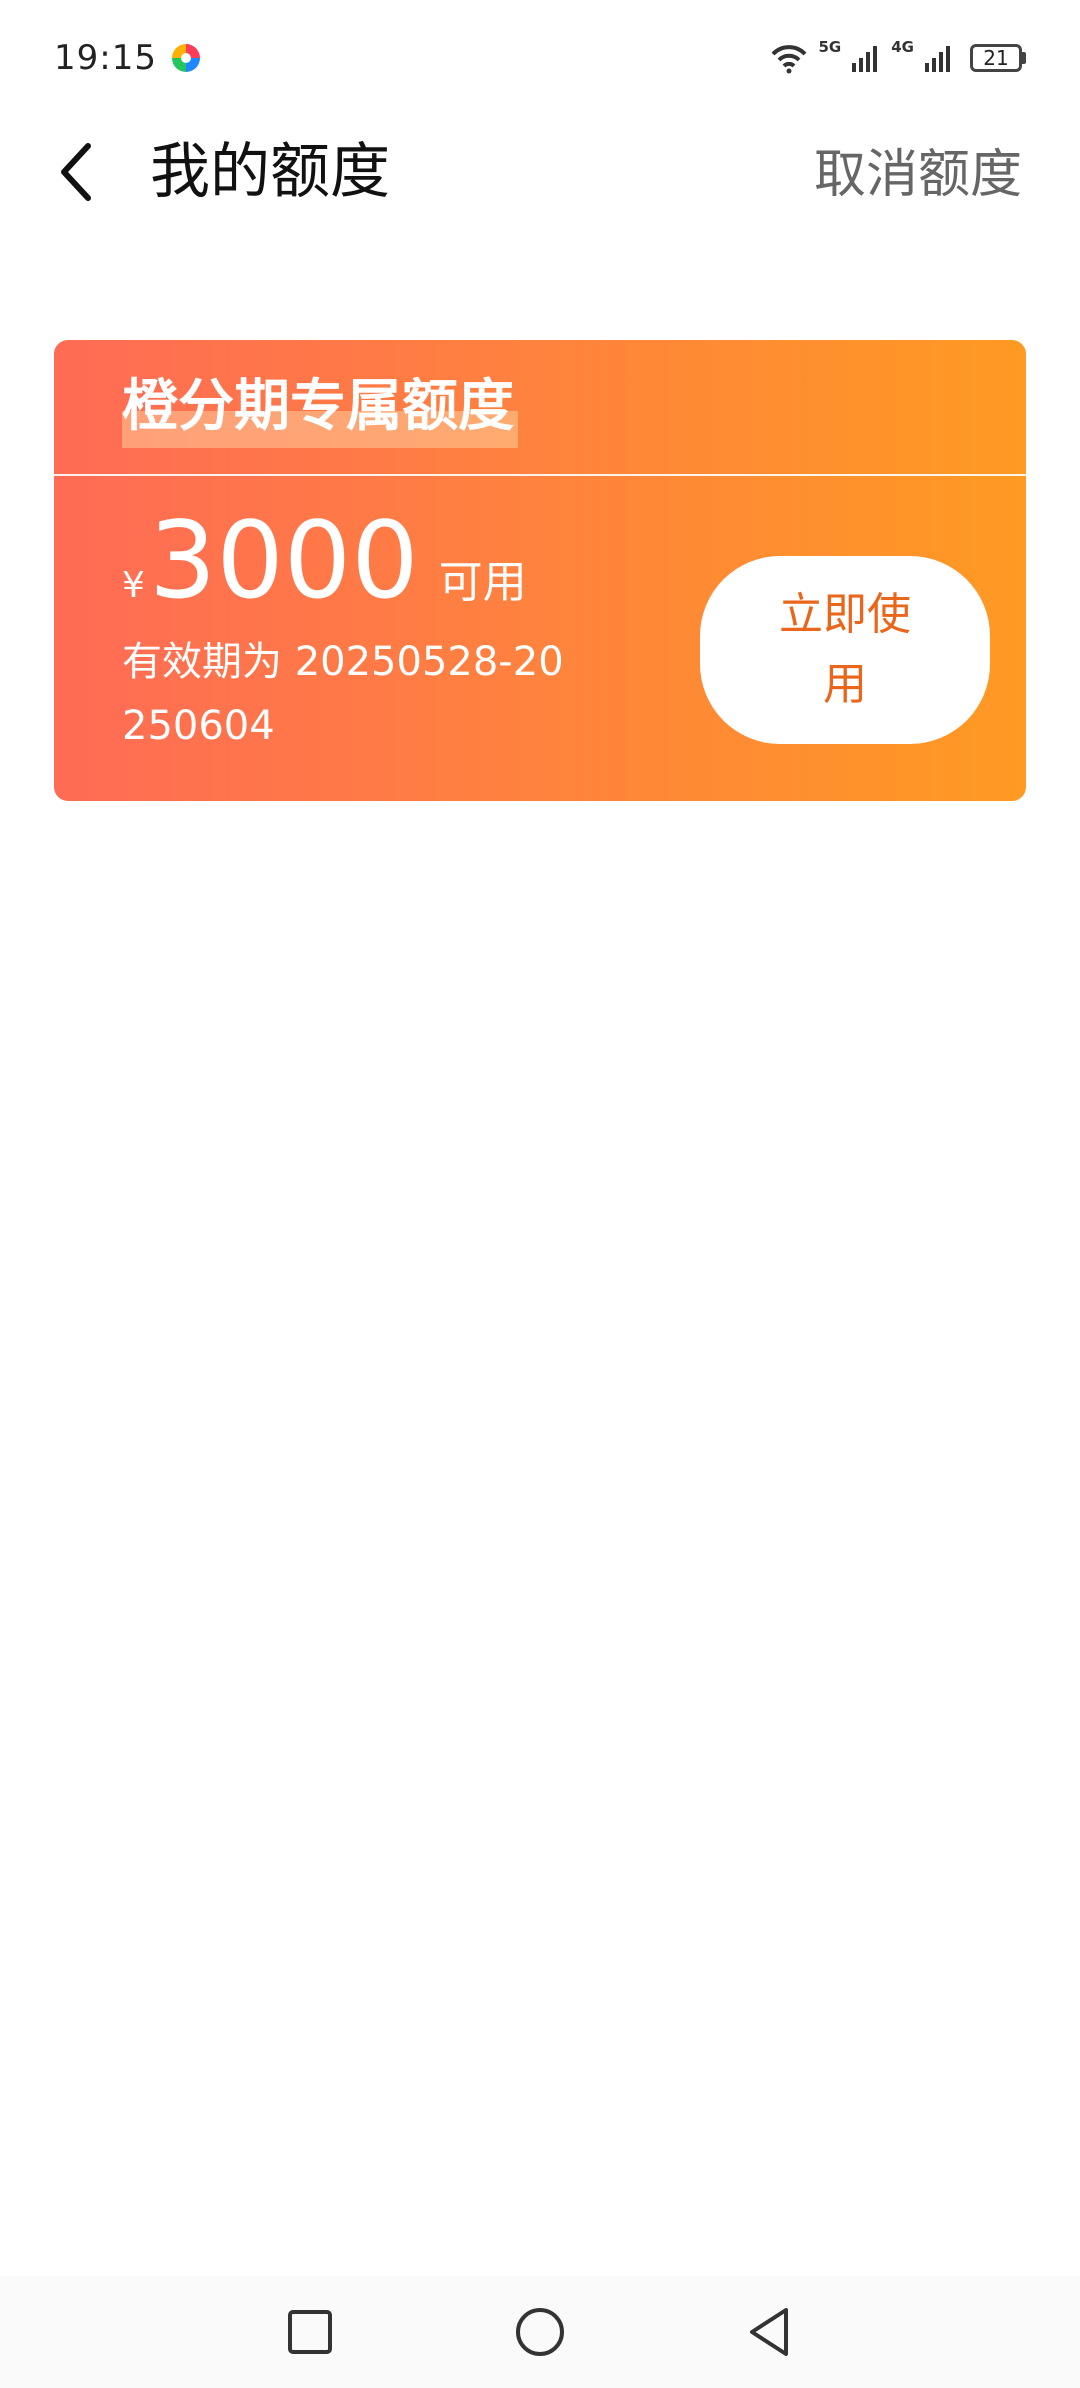 Image resolution: width=1080 pixels, height=2388 pixels. Describe the element at coordinates (283, 560) in the screenshot. I see `quota-amount: 3000` at that location.